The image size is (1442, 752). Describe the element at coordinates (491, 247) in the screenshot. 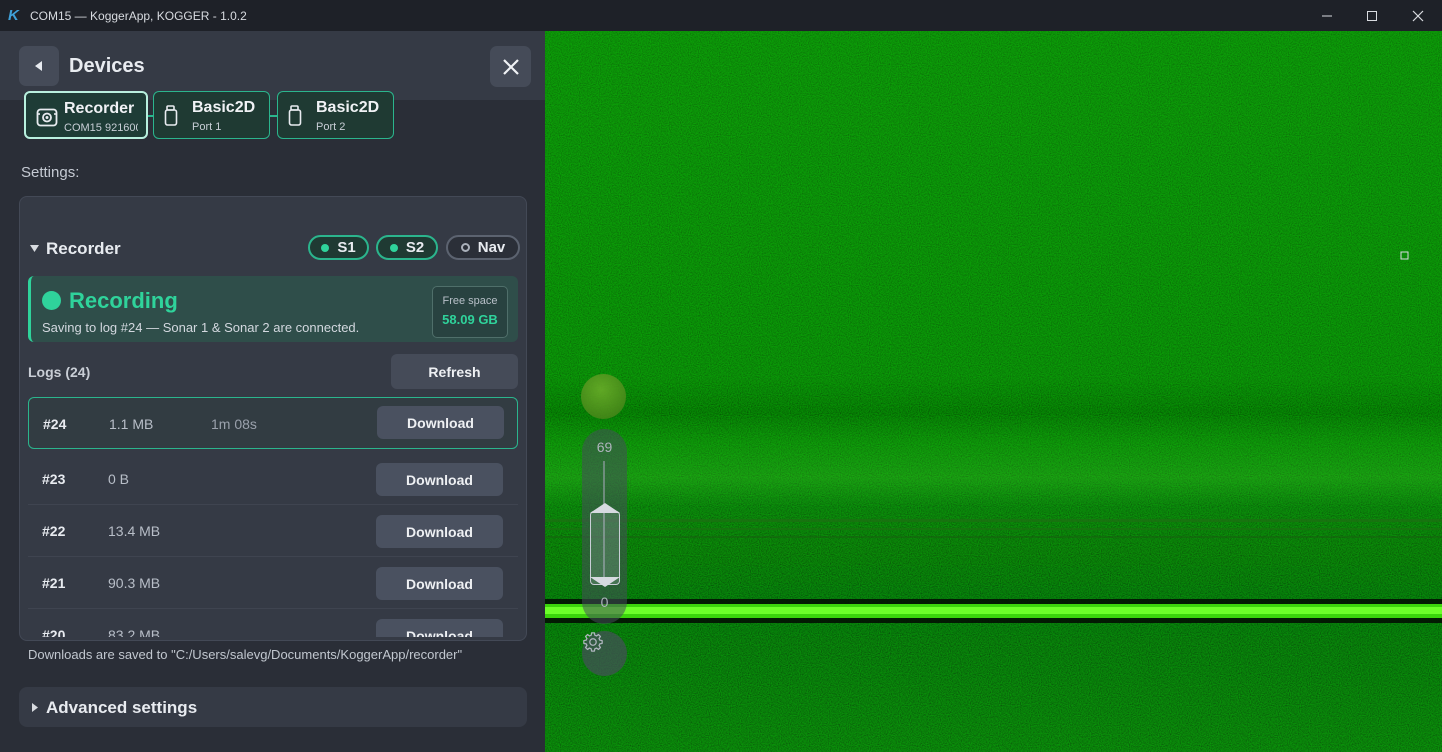

I see `pill-label: Nav` at that location.